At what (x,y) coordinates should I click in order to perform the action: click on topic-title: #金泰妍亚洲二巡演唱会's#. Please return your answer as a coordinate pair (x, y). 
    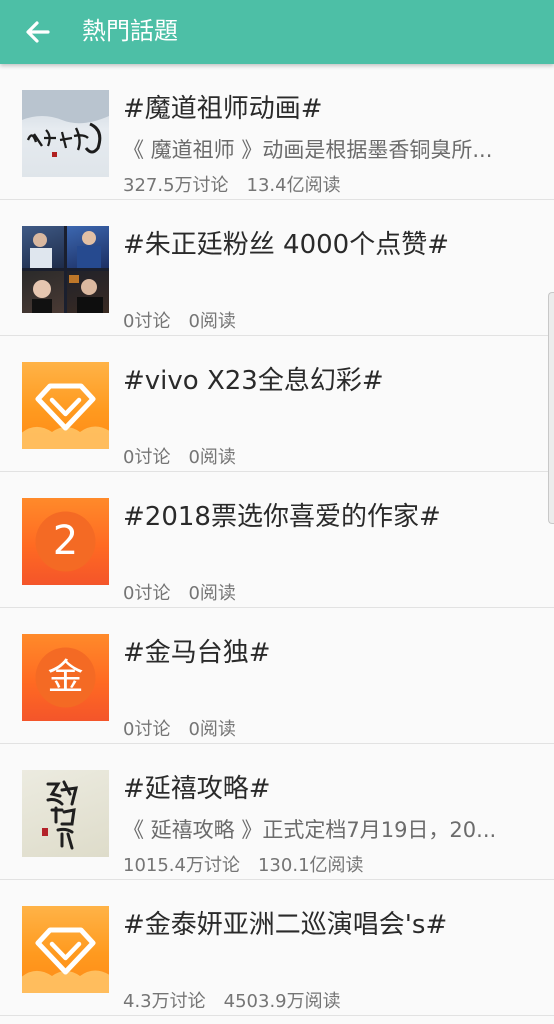
    Looking at the image, I should click on (285, 925).